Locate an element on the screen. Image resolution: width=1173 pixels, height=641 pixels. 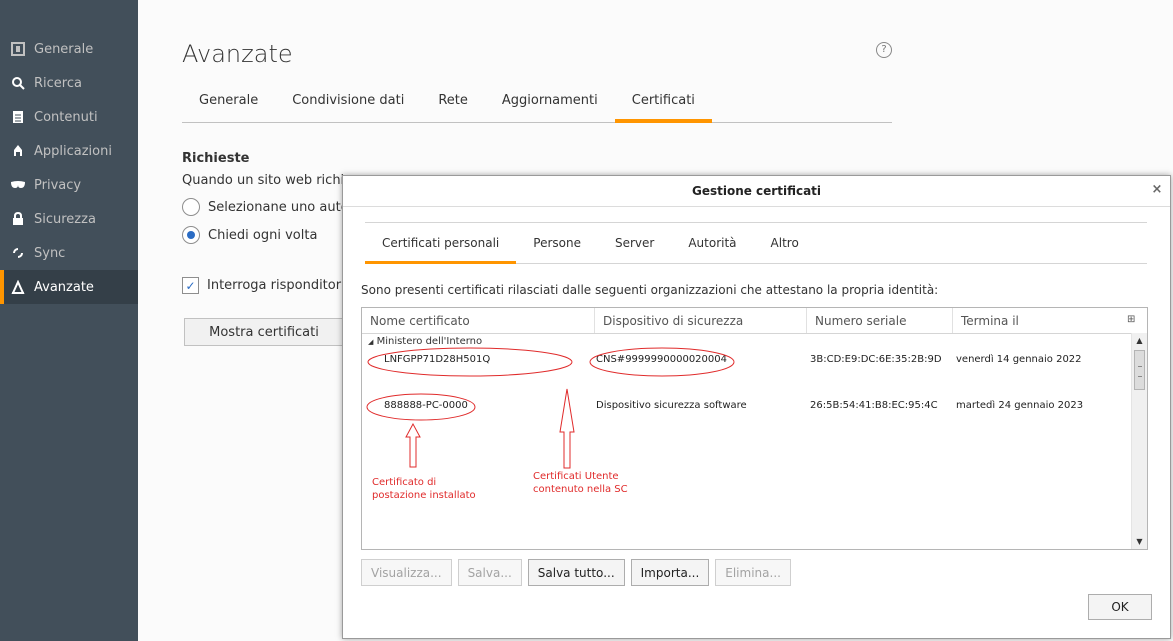
cell-expires: venerdì 14 gennaio 2022 is located at coordinates (1019, 359).